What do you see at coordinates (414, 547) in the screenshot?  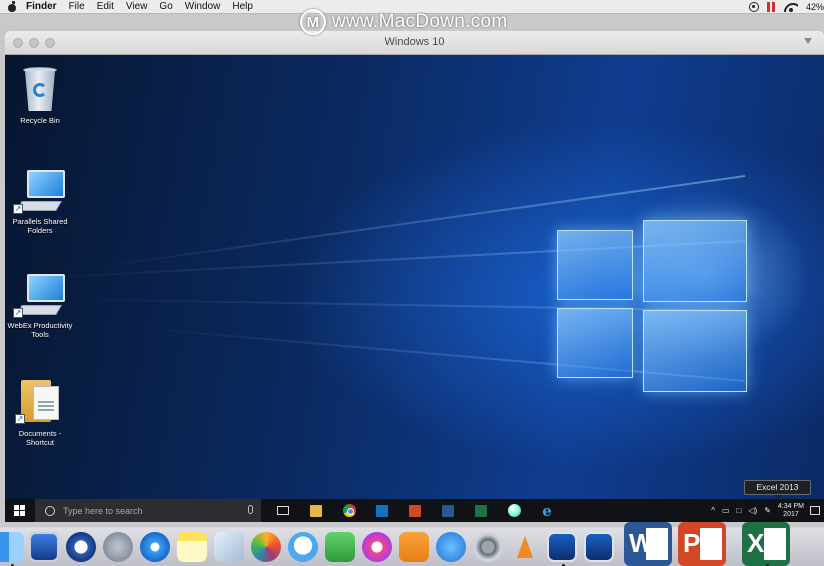 I see `dock-ibooks-icon` at bounding box center [414, 547].